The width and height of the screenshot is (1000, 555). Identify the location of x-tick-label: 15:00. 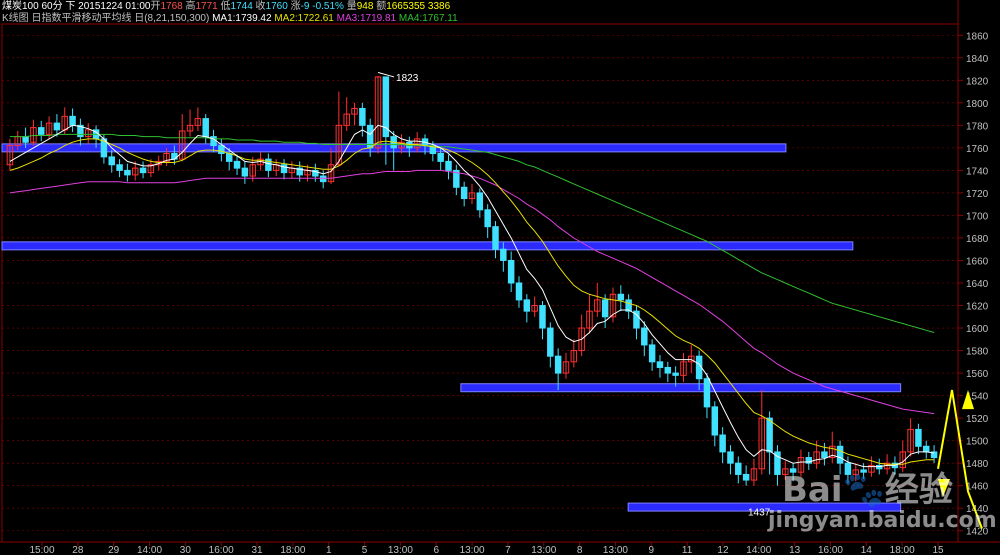
(41, 550).